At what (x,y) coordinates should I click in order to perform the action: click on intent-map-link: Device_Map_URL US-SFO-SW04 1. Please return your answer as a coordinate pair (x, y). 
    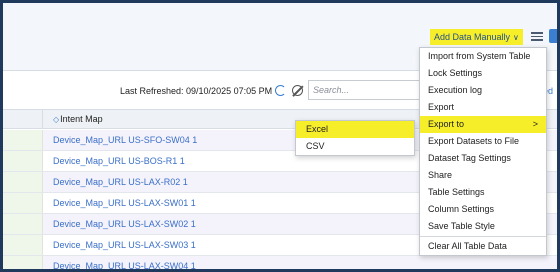
    Looking at the image, I should click on (125, 140).